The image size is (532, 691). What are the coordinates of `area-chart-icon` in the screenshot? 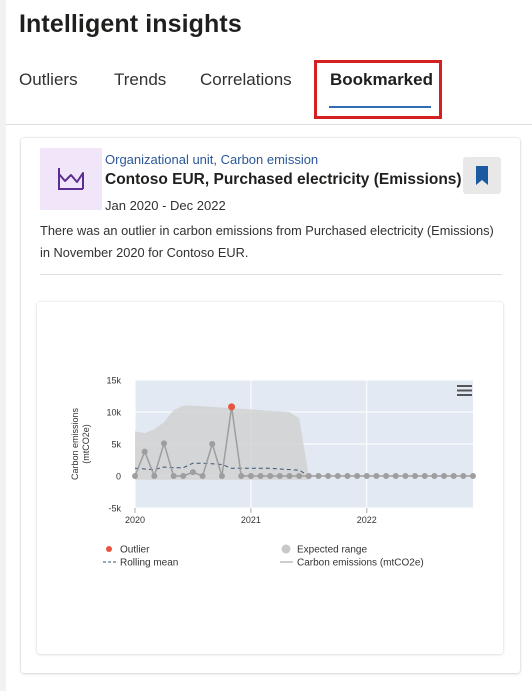 It's located at (71, 179).